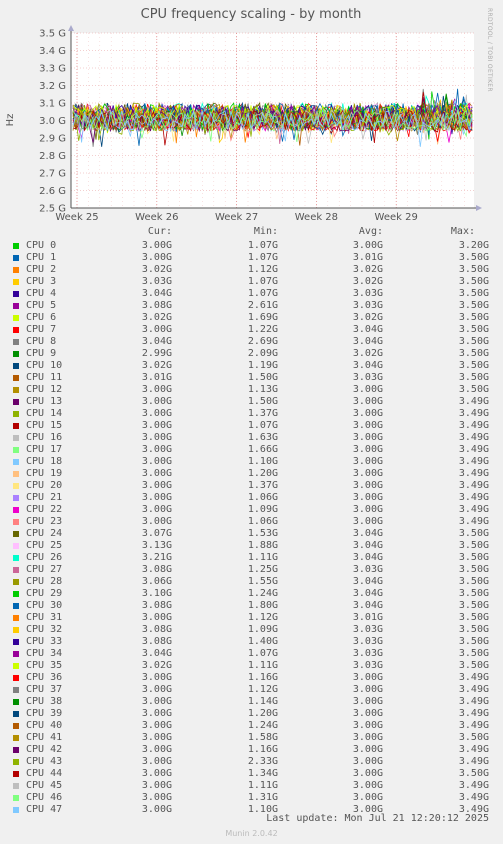 The image size is (503, 844). What do you see at coordinates (262, 353) in the screenshot?
I see `legend-min-value: 2.09G` at bounding box center [262, 353].